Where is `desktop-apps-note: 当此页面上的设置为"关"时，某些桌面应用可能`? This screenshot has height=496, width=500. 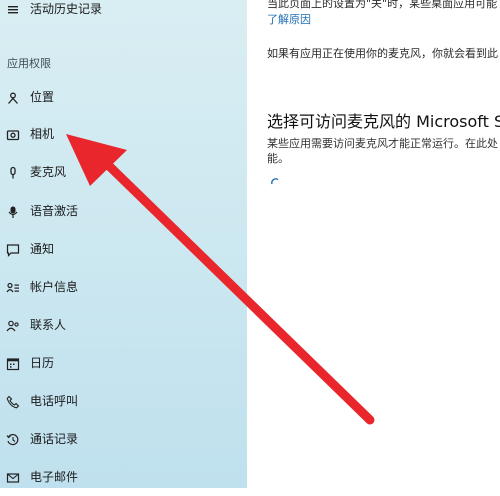 desktop-apps-note: 当此页面上的设置为"关"时，某些桌面应用可能 is located at coordinates (382, 5).